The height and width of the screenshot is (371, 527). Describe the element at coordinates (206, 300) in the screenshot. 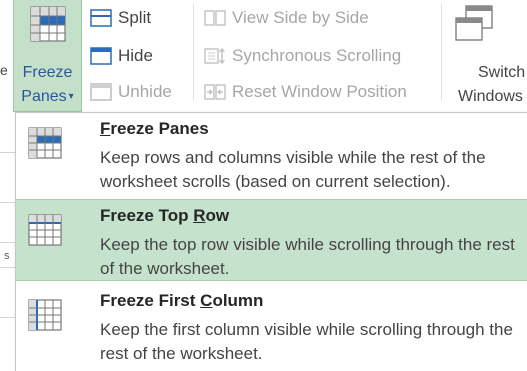

I see `accelerator-key: C` at that location.